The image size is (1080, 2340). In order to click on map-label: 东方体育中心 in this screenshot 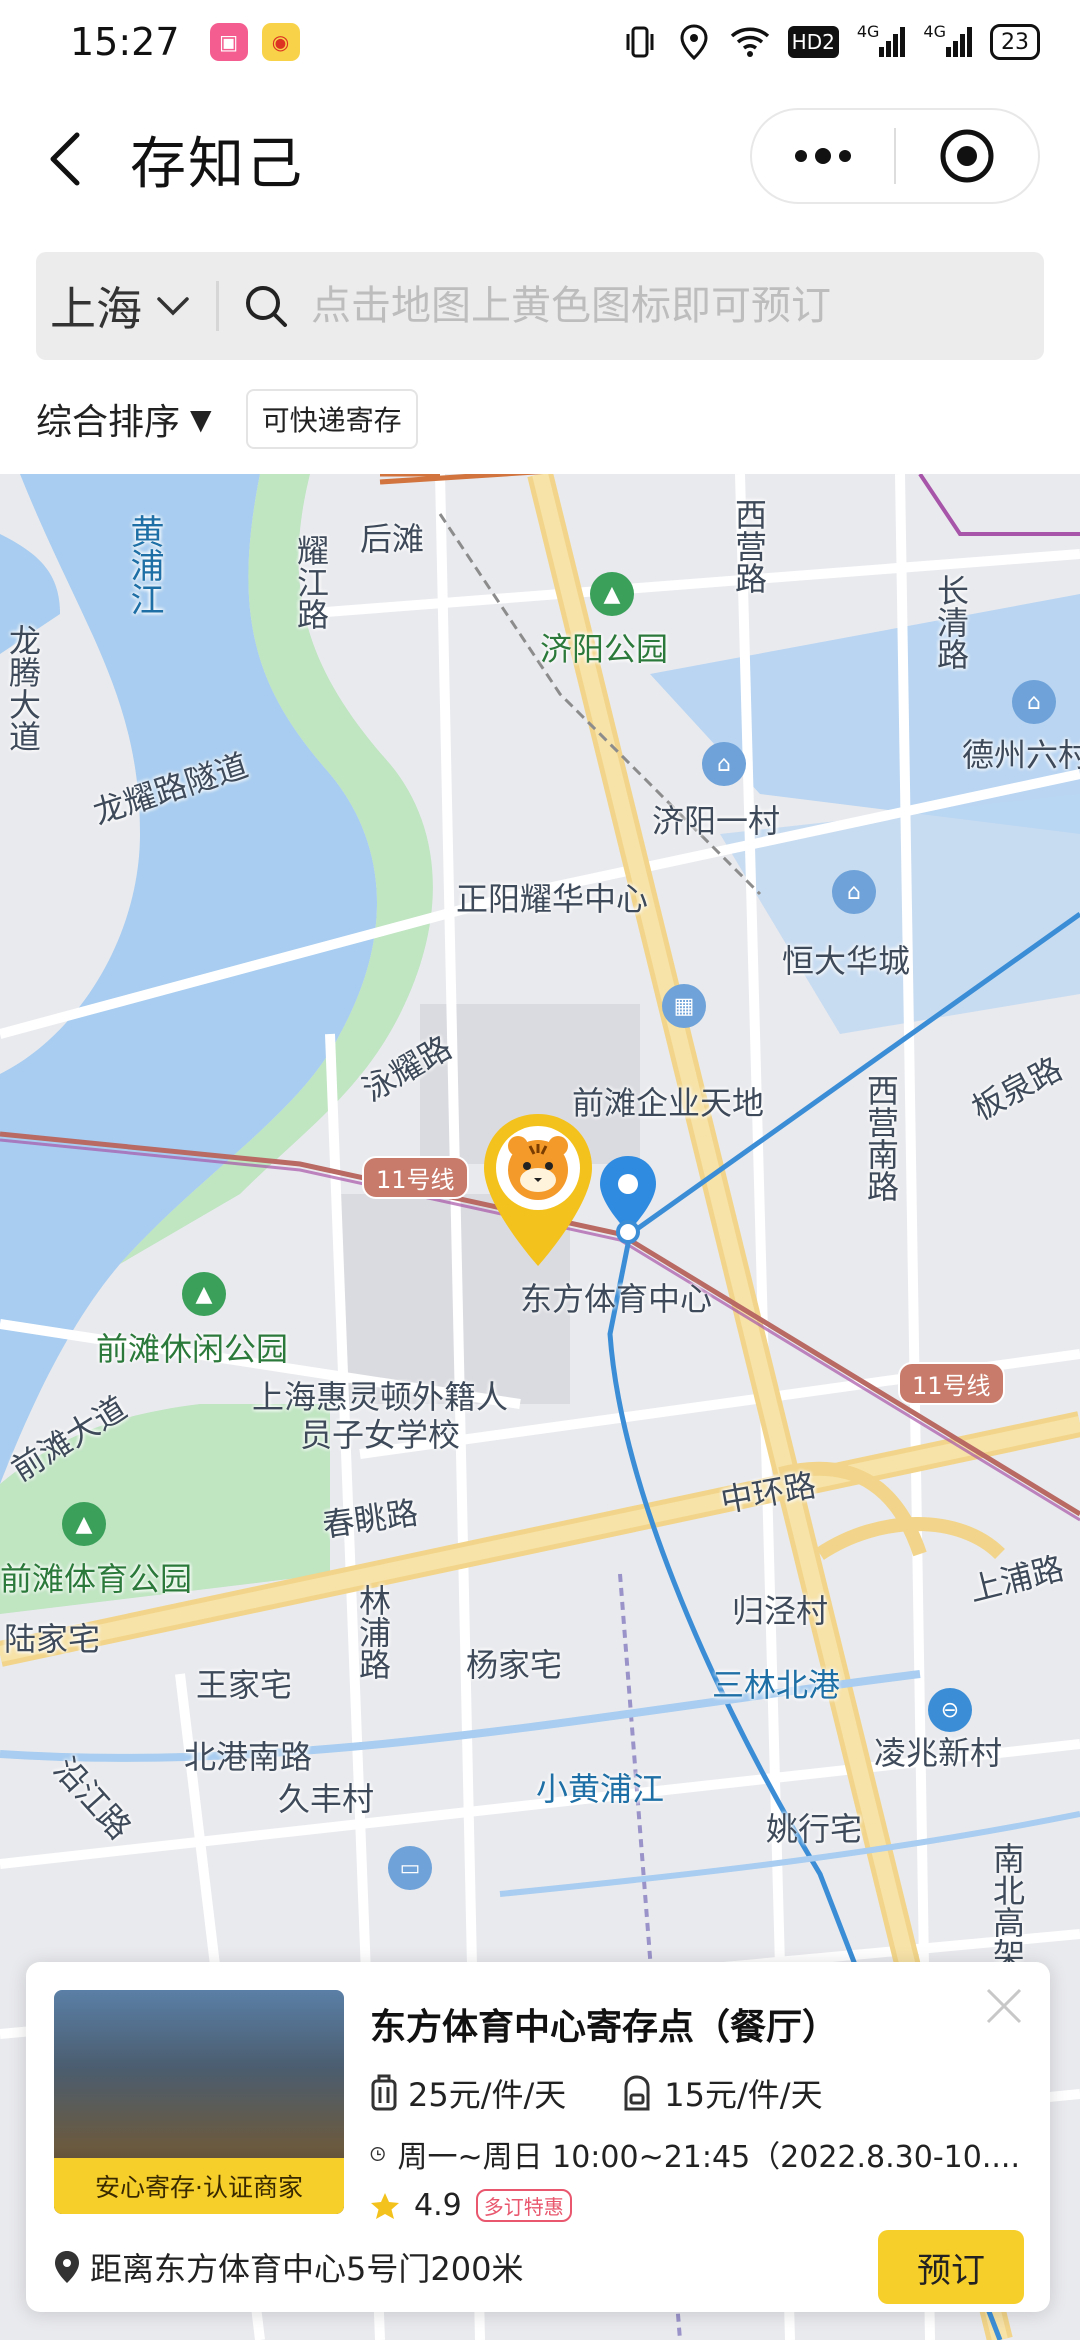, I will do `click(616, 1299)`.